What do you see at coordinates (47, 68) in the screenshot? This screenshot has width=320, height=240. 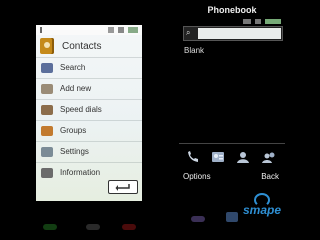 I see `search-icon` at bounding box center [47, 68].